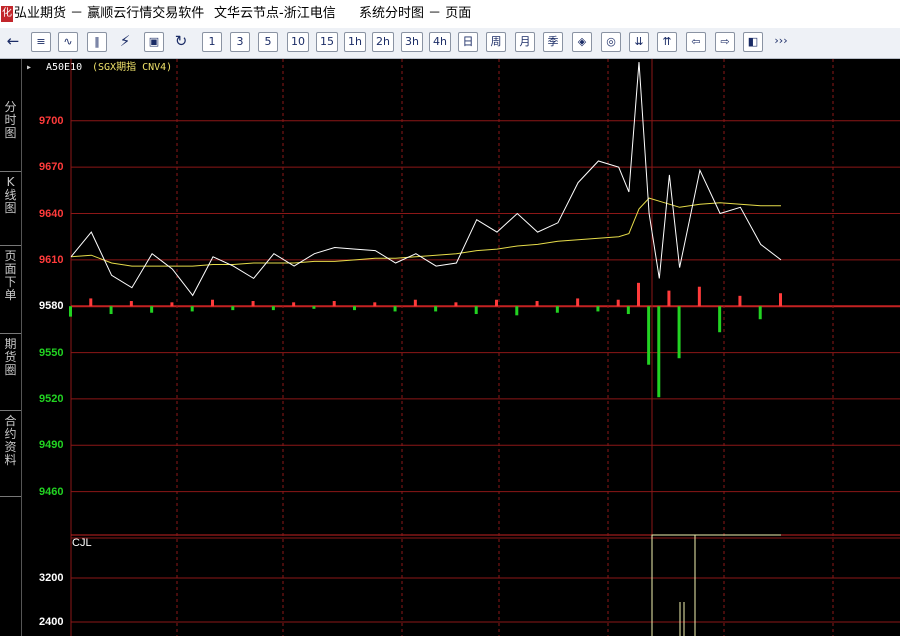 The width and height of the screenshot is (900, 636). I want to click on price-axis-label: 9640, so click(51, 213).